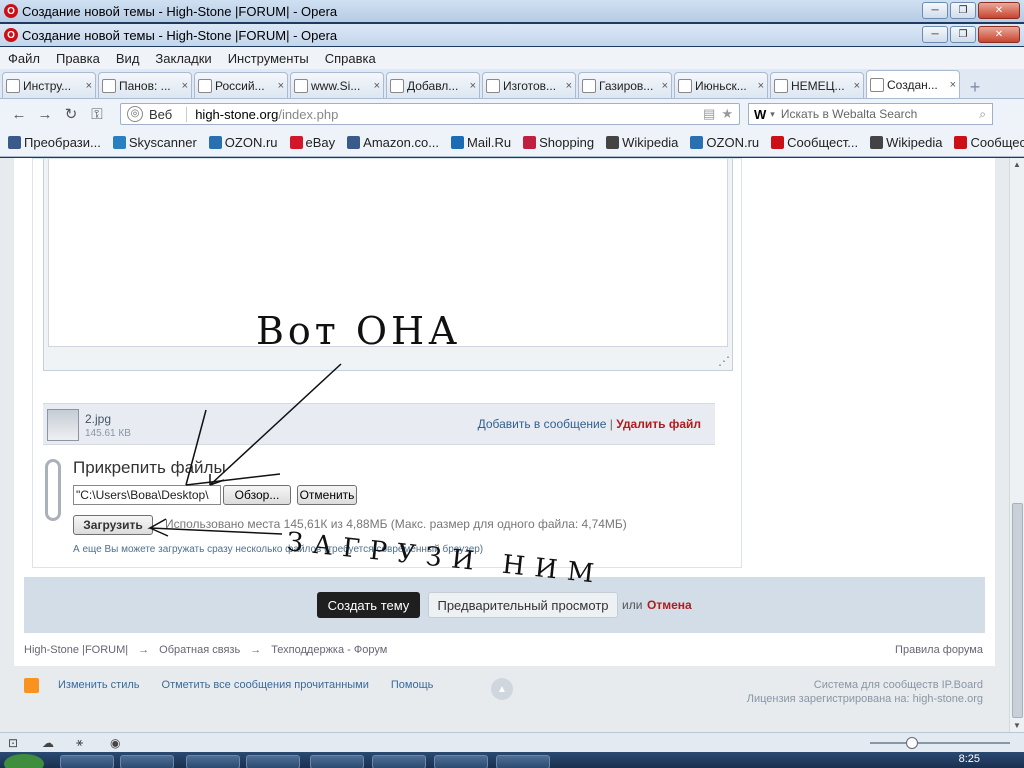  Describe the element at coordinates (19, 114) in the screenshot. I see `back-arrow-icon: ←` at that location.